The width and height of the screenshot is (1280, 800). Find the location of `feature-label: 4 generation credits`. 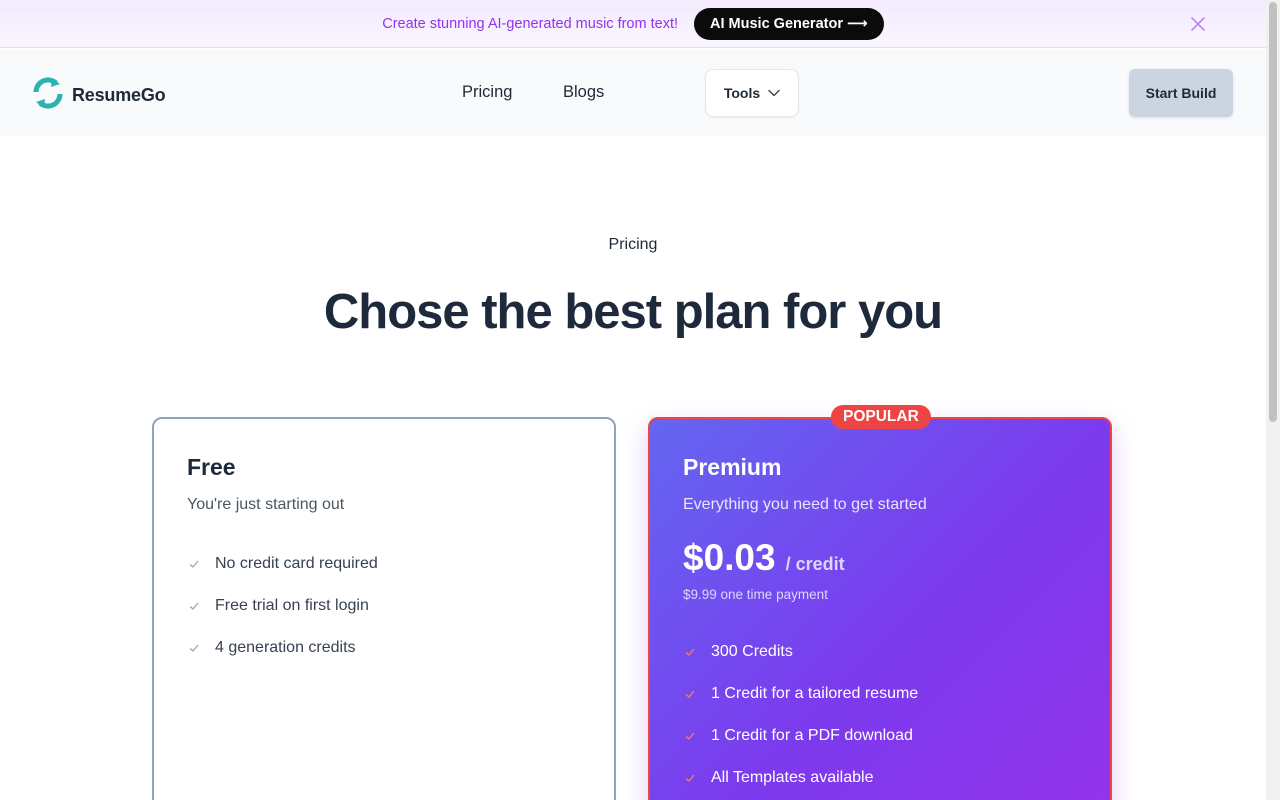

feature-label: 4 generation credits is located at coordinates (285, 647).